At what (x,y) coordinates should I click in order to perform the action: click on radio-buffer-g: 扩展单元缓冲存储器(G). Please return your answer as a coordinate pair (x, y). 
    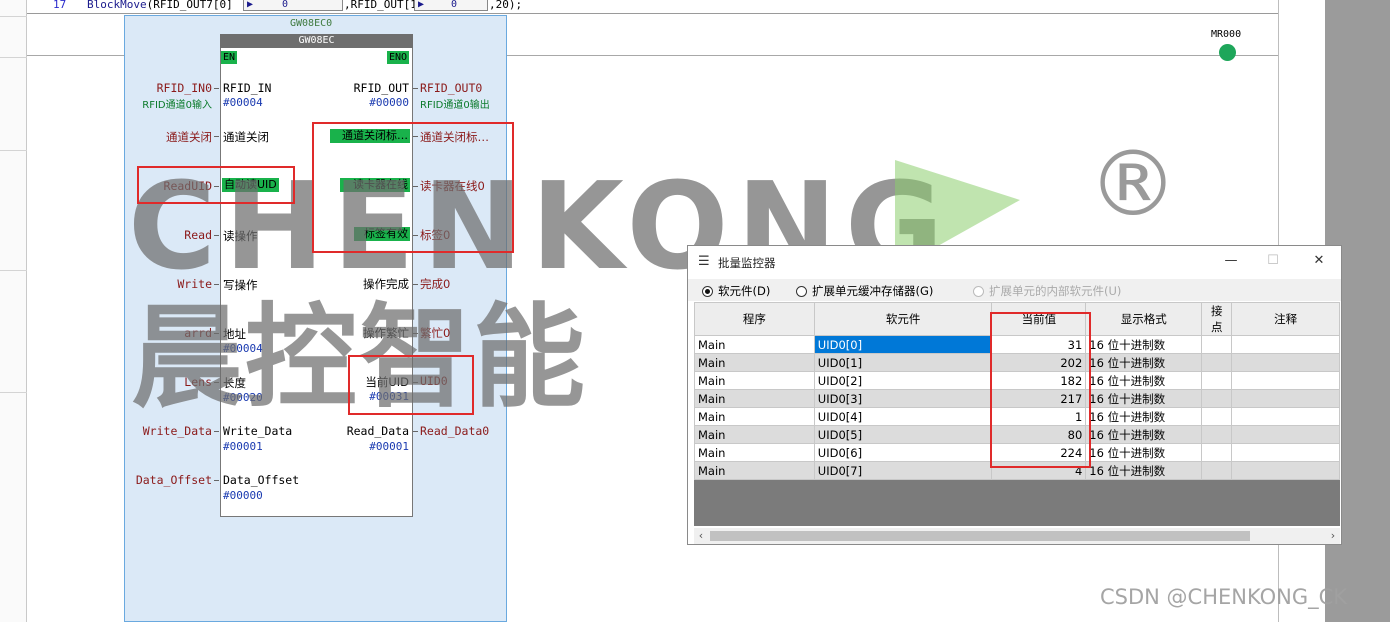
    Looking at the image, I should click on (864, 291).